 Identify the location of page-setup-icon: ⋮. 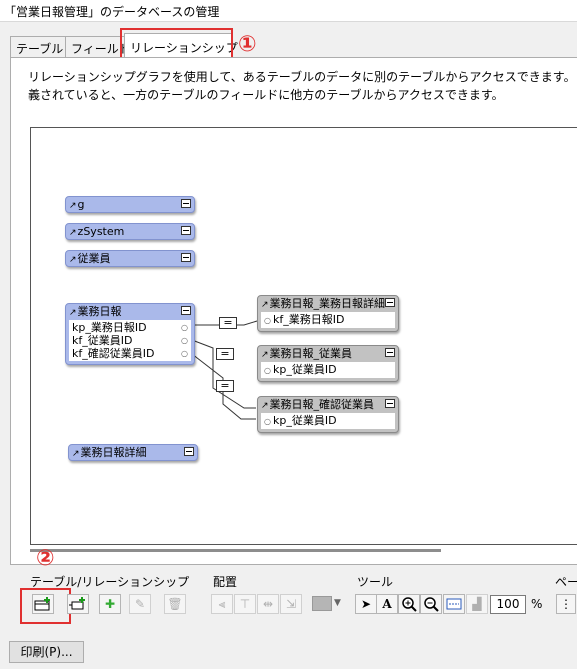
(566, 604).